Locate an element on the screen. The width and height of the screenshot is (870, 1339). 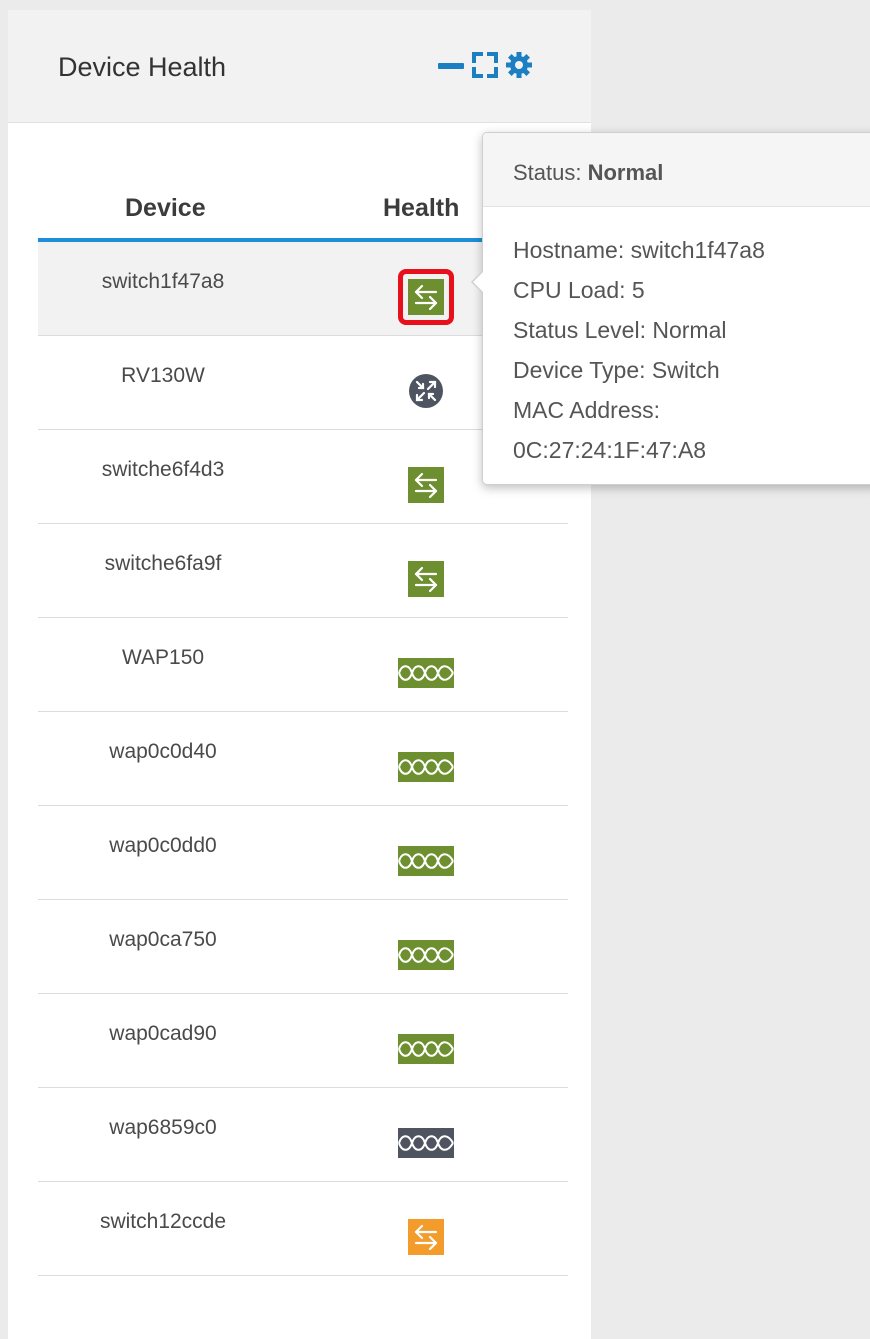
expand-icon is located at coordinates (485, 65).